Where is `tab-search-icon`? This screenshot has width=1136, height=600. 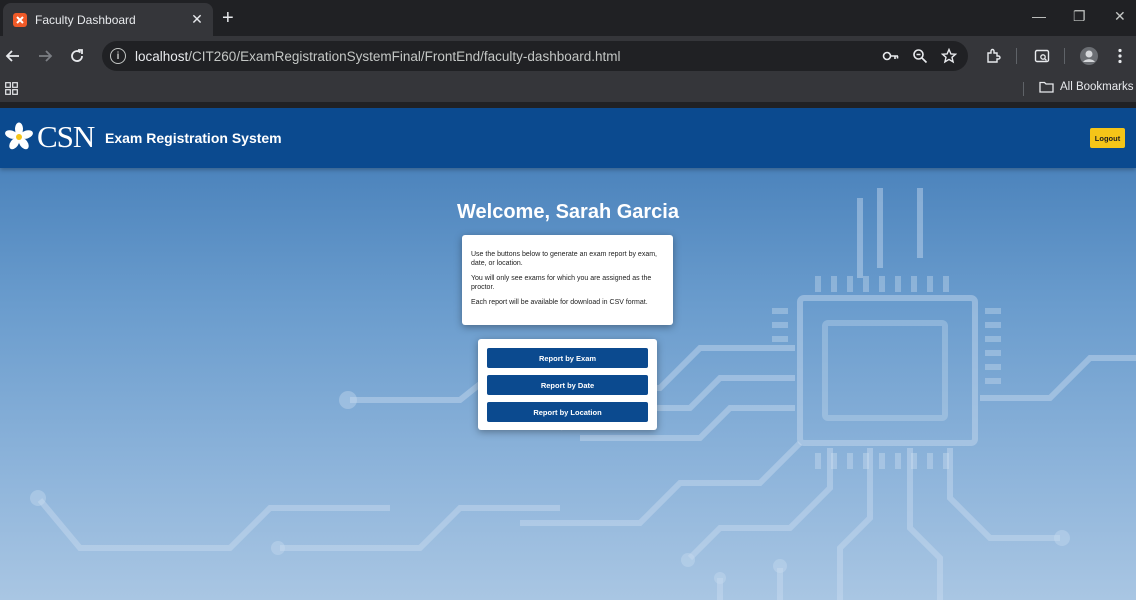
tab-search-icon is located at coordinates (1042, 56).